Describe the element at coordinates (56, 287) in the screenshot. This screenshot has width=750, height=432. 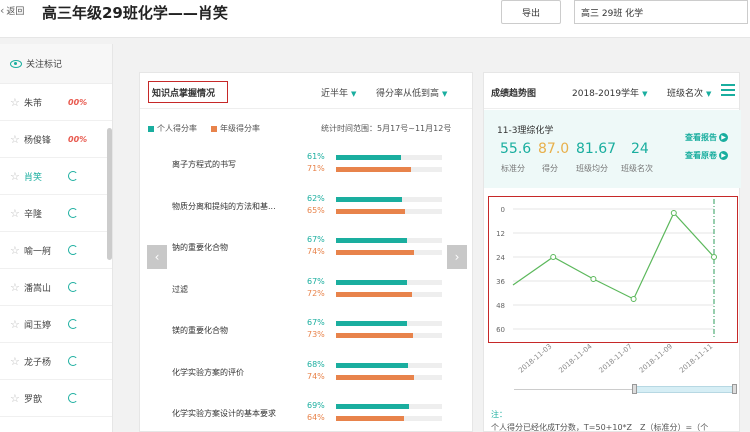
I see `student-item: ☆ 潘嵩山` at that location.